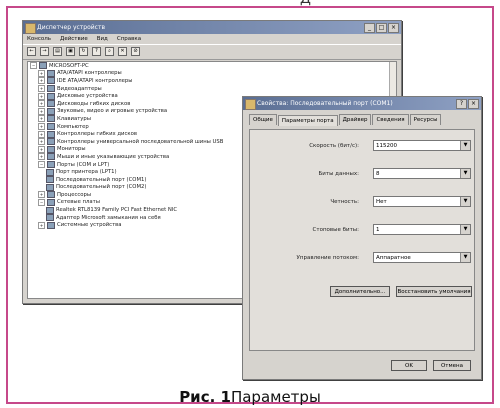 The image size is (500, 408). Describe the element at coordinates (89, 225) in the screenshot. I see `tree-item-label: Системные устройства` at that location.